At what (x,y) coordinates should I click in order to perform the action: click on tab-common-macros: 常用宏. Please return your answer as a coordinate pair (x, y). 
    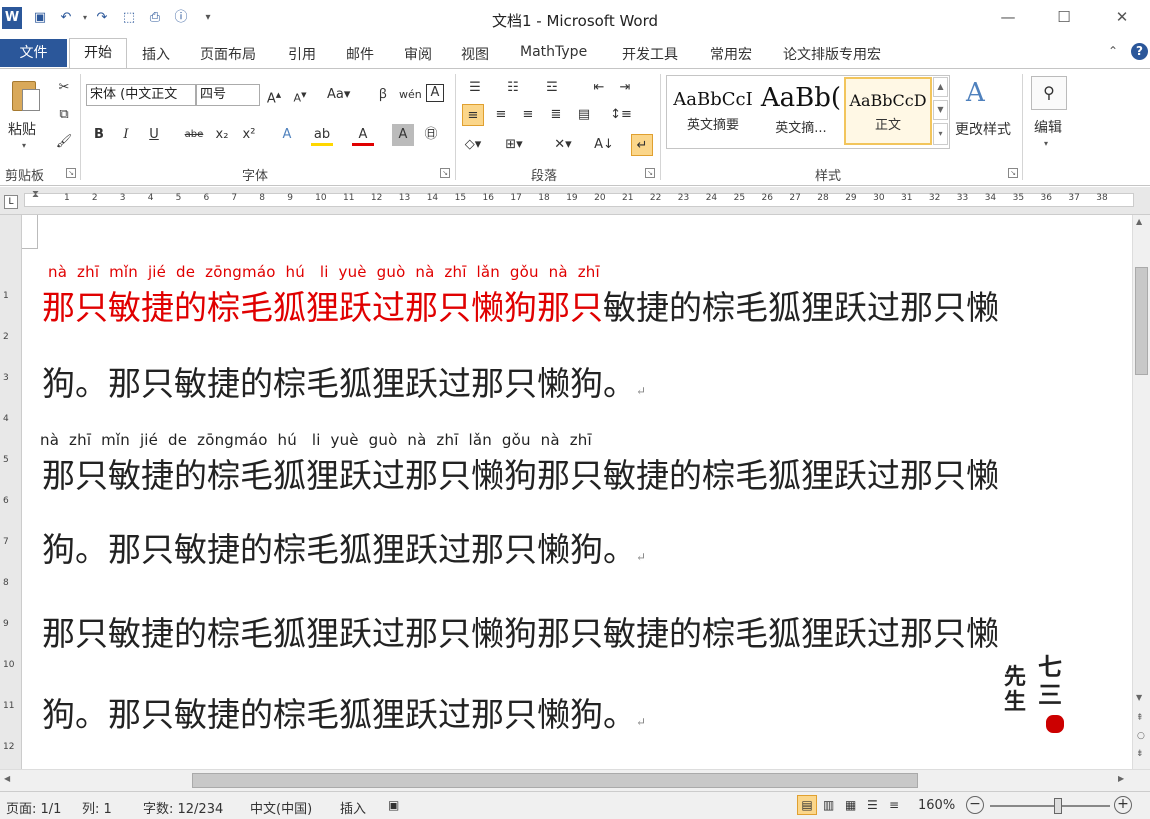
    Looking at the image, I should click on (731, 54).